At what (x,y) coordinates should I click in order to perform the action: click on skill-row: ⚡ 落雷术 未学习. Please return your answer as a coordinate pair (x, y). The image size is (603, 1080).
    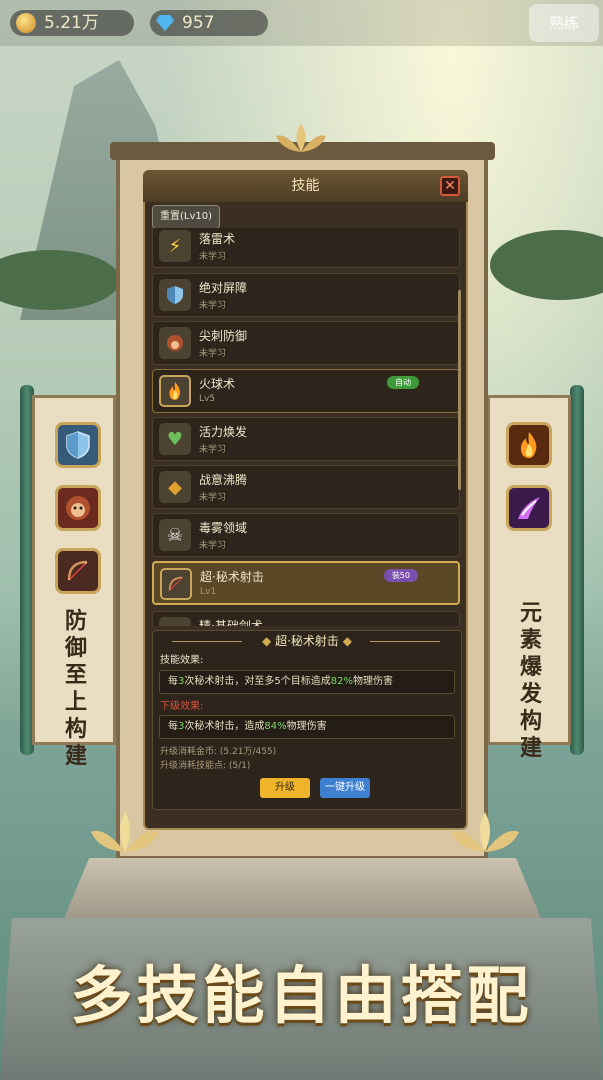
    Looking at the image, I should click on (306, 248).